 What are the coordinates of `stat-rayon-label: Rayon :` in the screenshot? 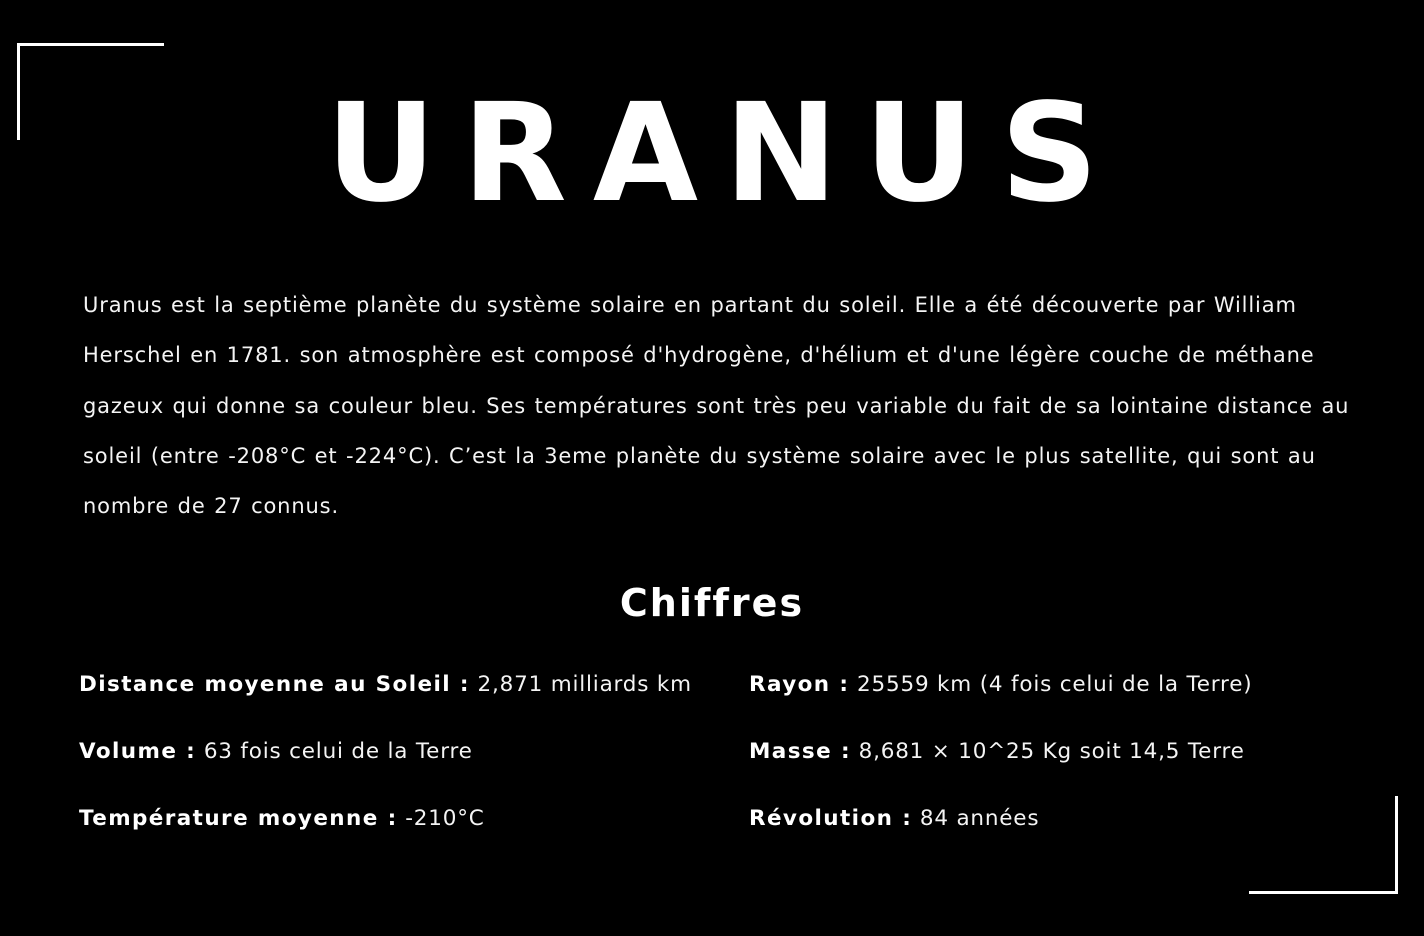 It's located at (799, 684).